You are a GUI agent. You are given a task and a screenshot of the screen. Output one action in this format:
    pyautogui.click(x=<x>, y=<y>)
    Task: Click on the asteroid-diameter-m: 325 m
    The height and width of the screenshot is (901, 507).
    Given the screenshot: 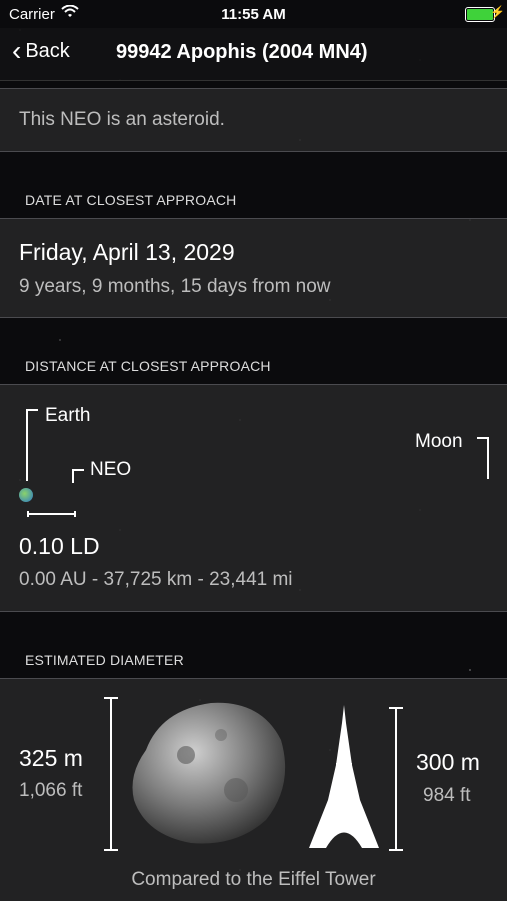 What is the action you would take?
    pyautogui.click(x=51, y=758)
    